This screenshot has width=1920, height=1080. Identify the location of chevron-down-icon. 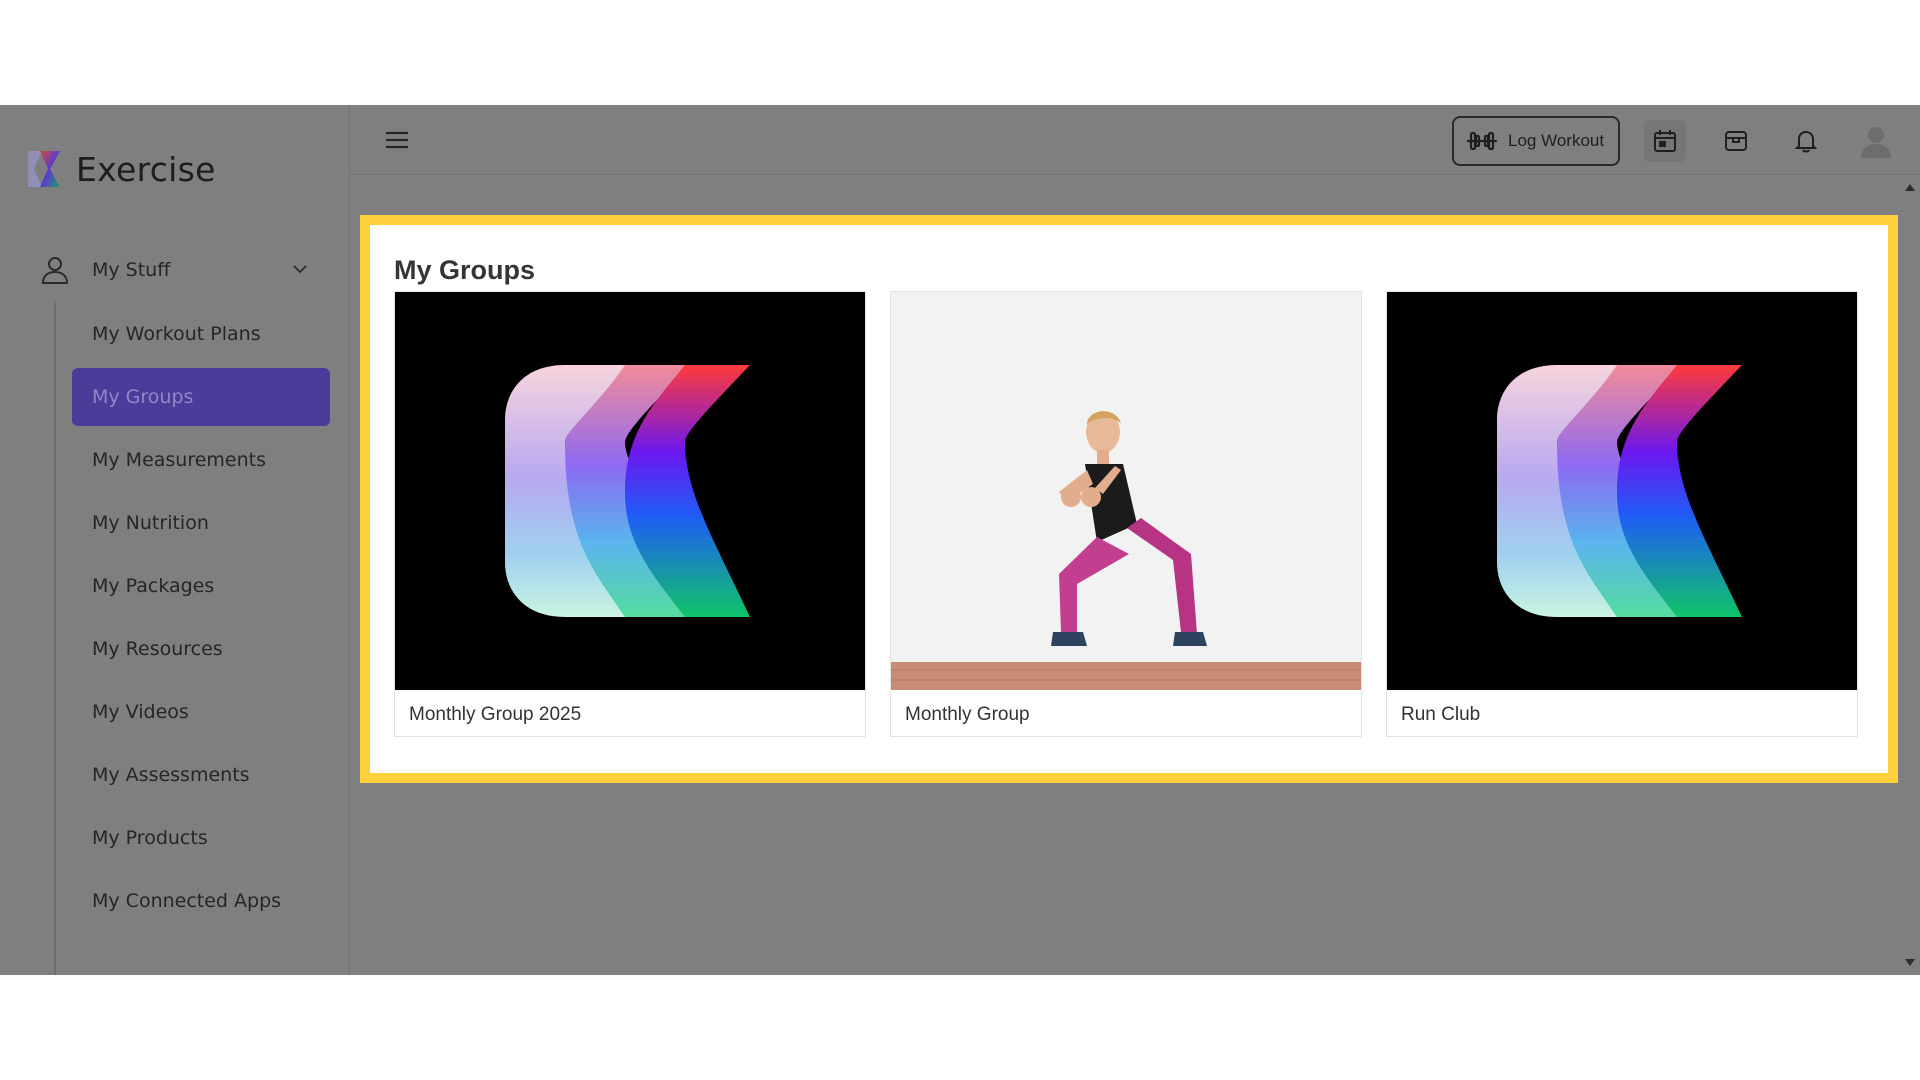
(300, 269).